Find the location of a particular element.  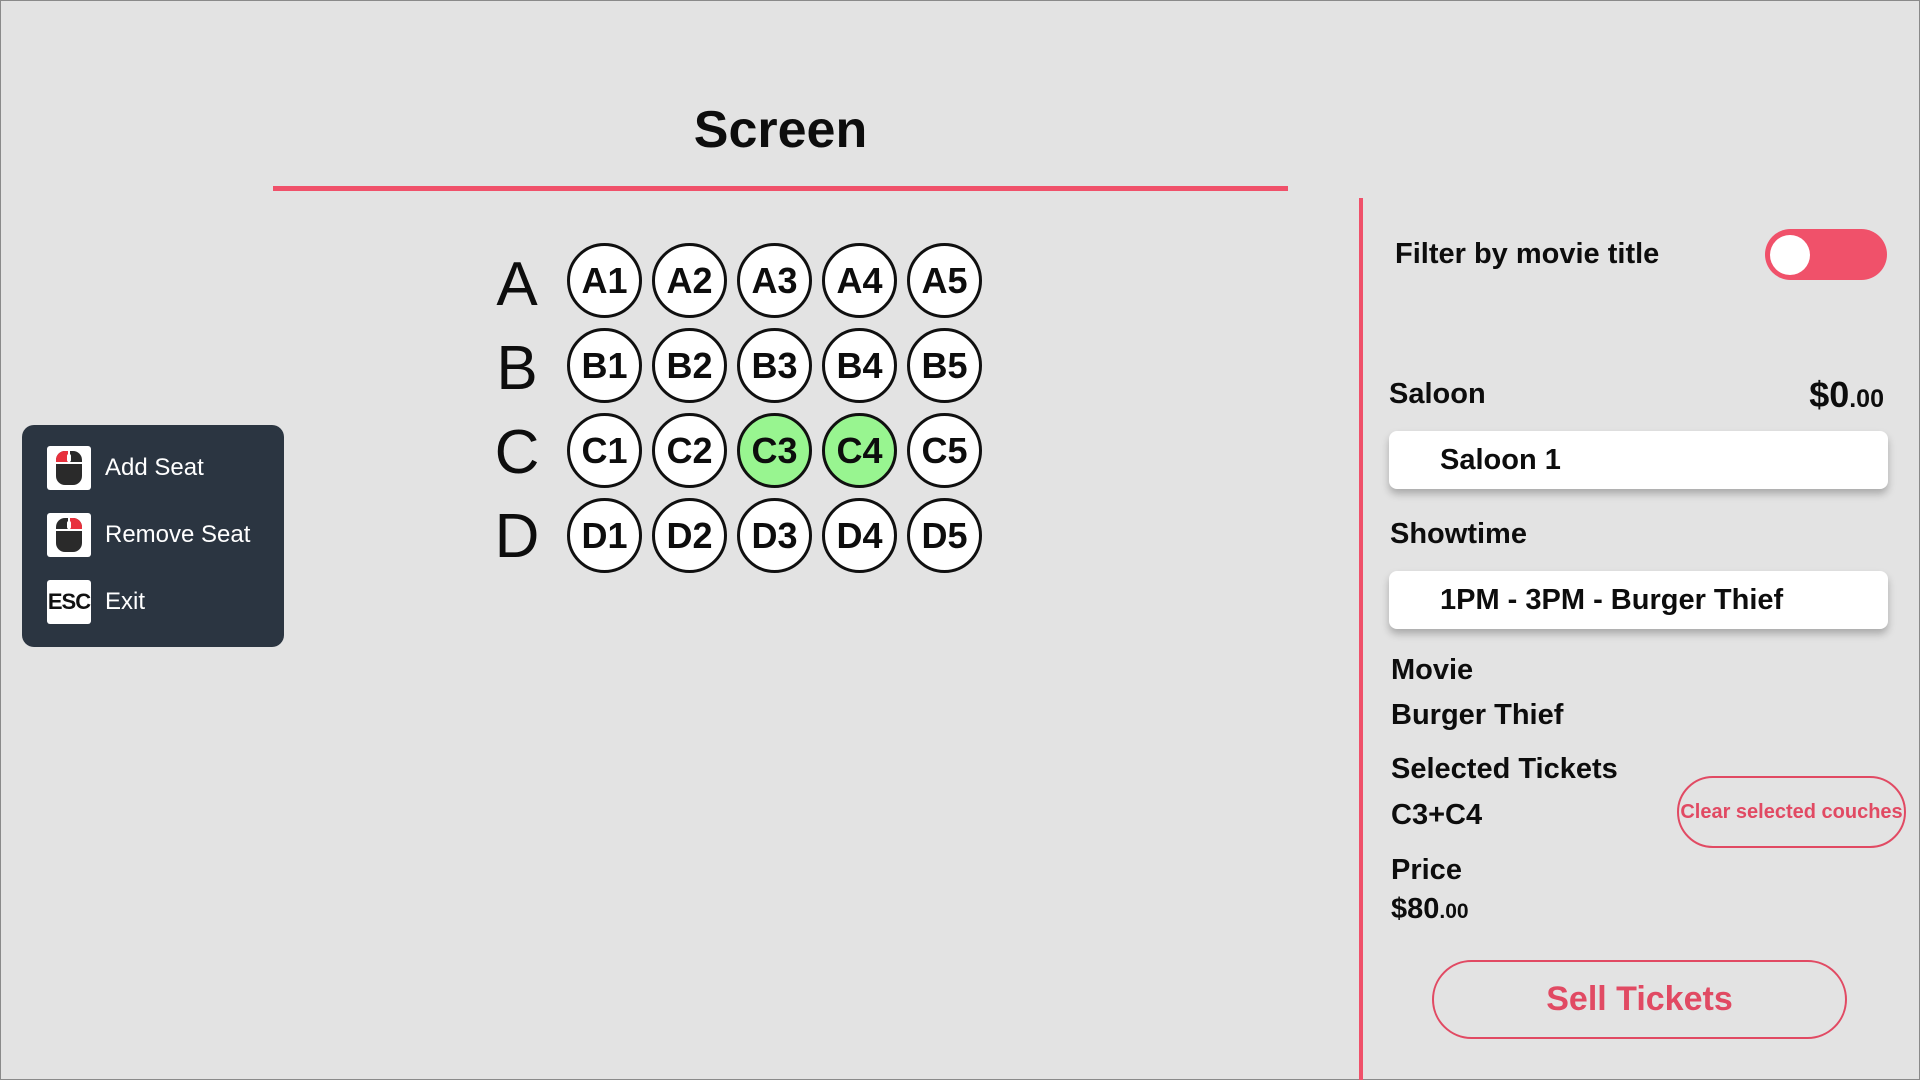

saloon-price: $0.00 is located at coordinates (1846, 395).